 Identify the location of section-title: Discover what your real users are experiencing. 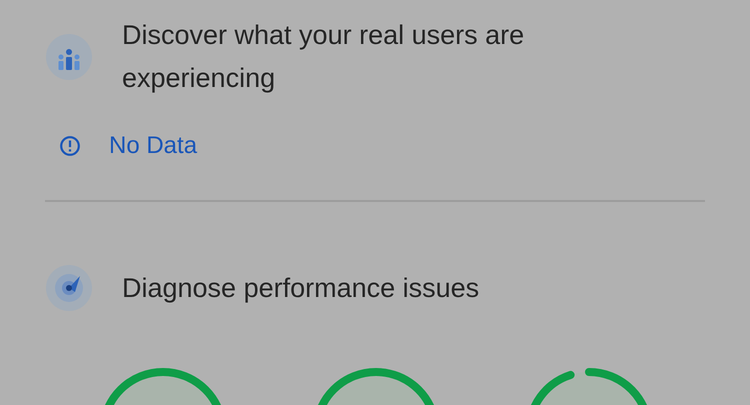
(324, 57).